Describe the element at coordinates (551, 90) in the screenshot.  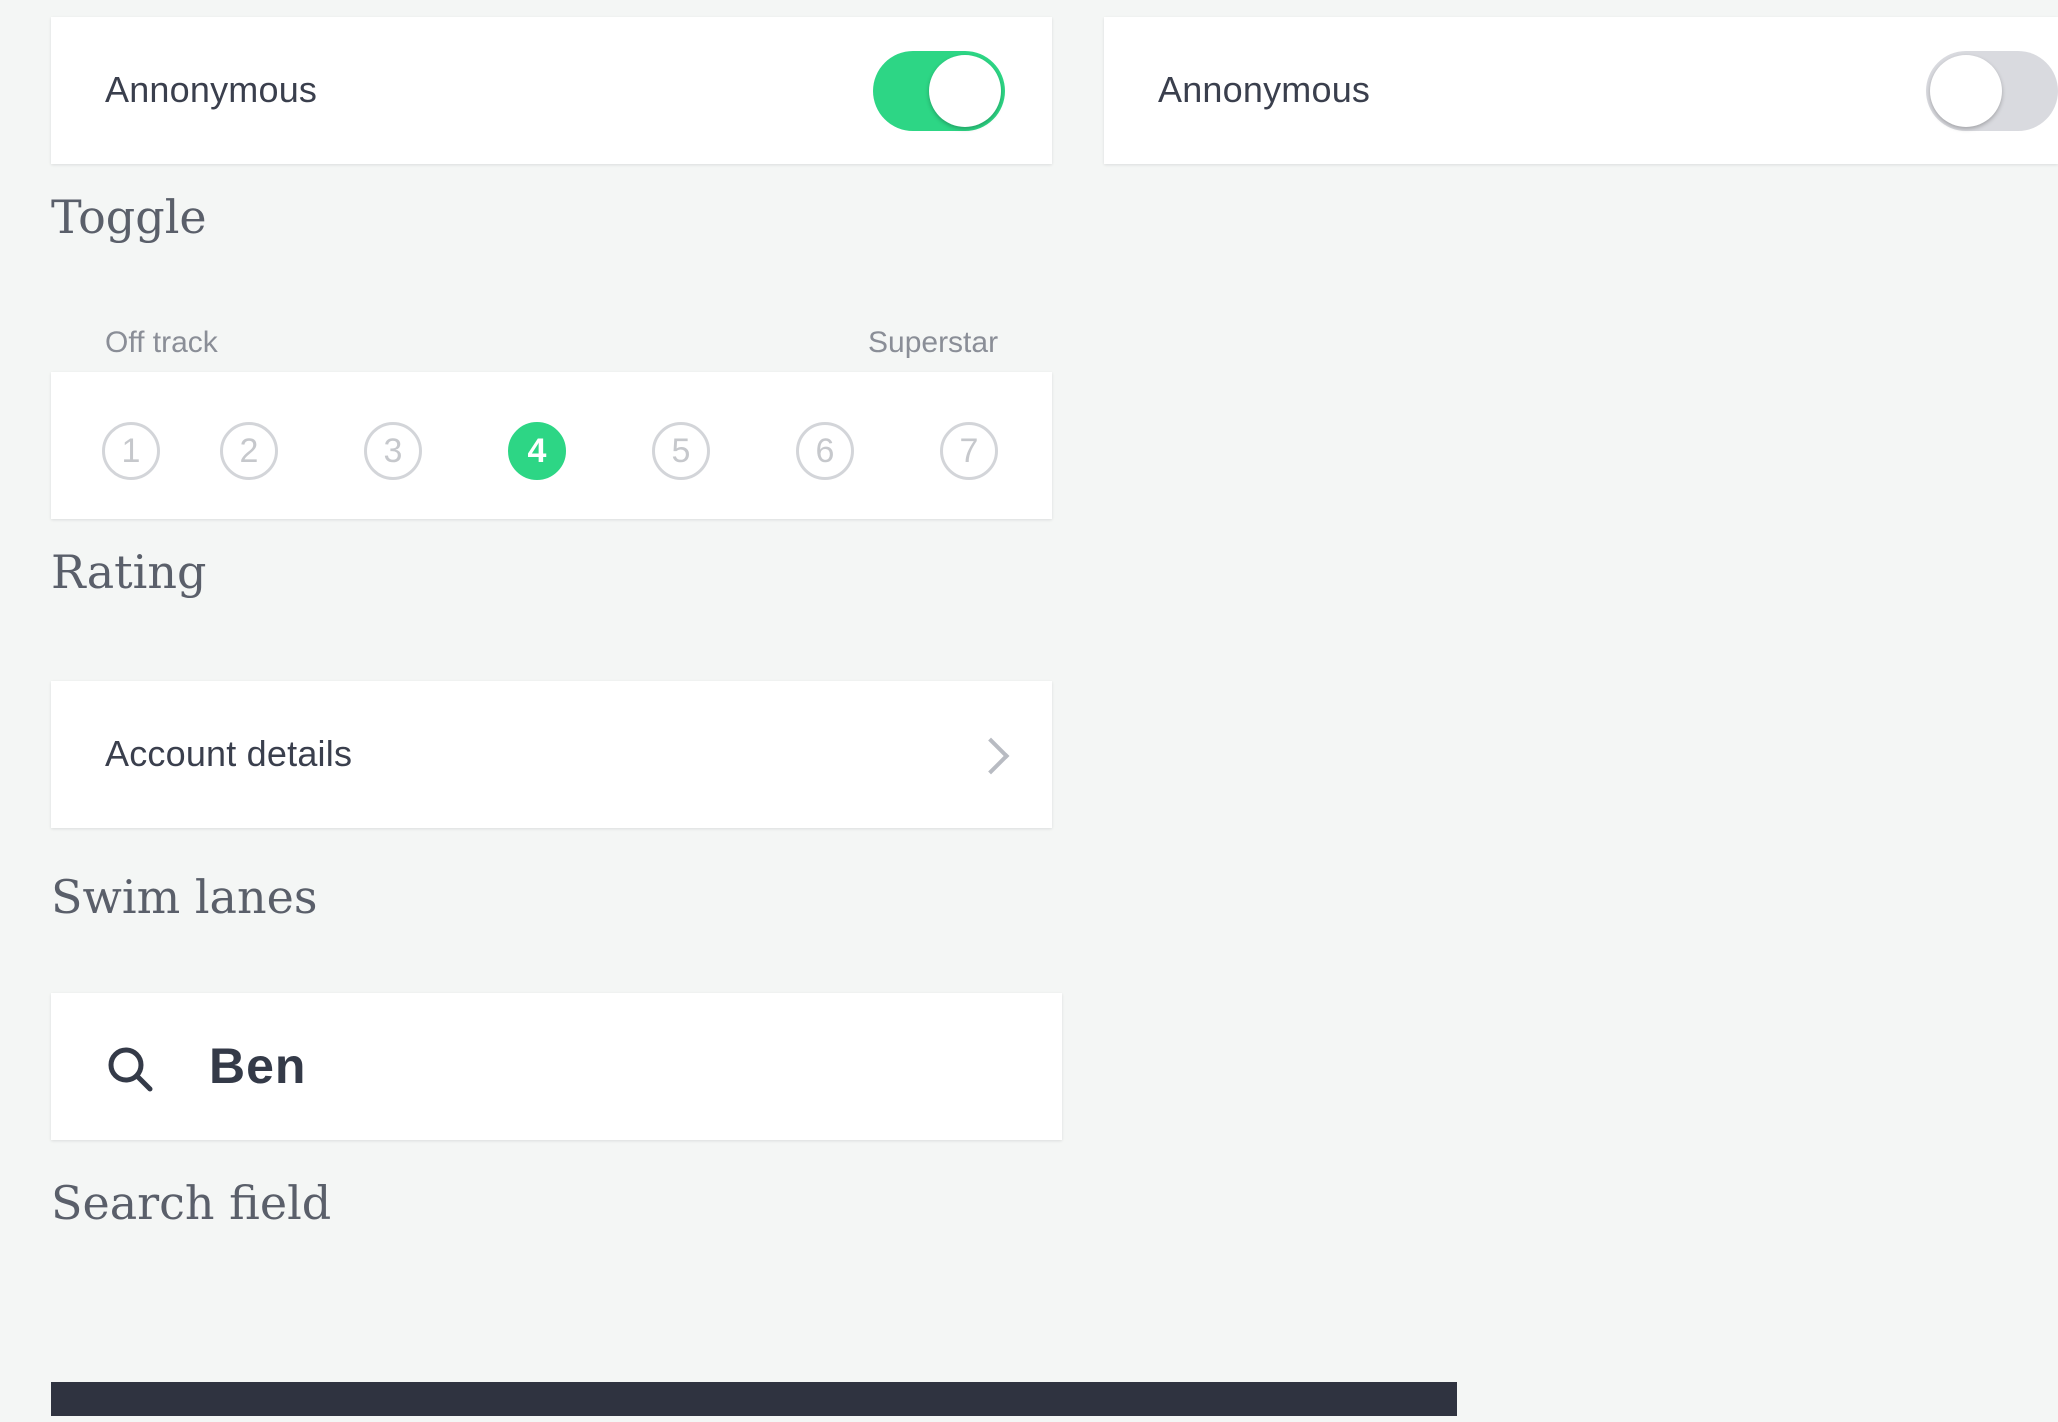
I see `toggle-card-on: Annonymous` at that location.